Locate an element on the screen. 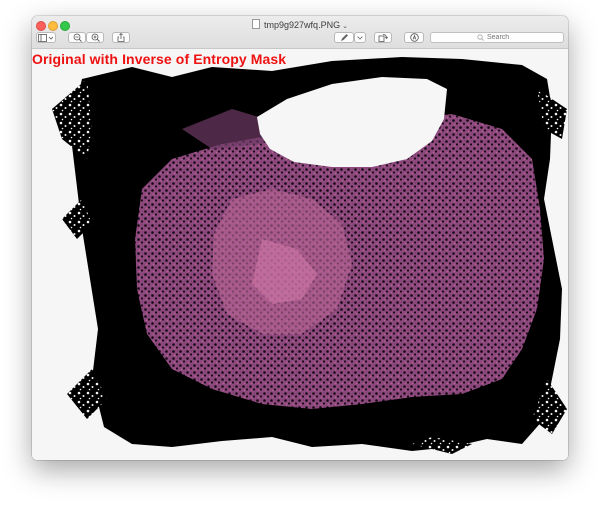  window-title-area: tmp9g927wfq.PNG ⌄ is located at coordinates (300, 26).